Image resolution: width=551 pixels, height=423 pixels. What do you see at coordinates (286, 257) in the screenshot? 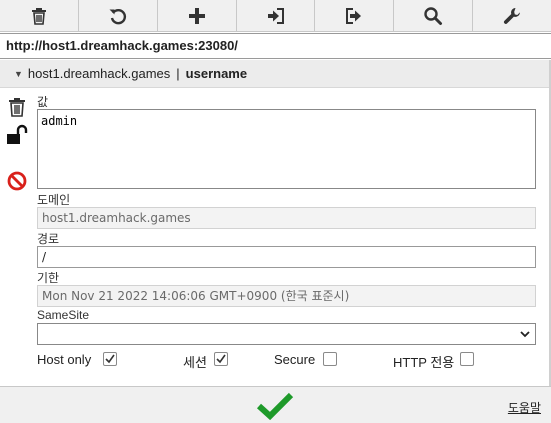
I see `path-field: /` at bounding box center [286, 257].